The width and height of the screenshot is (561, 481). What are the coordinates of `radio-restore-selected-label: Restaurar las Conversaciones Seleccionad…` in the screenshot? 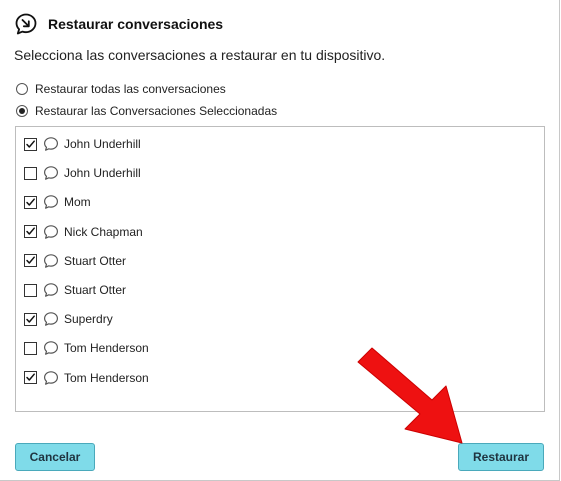 It's located at (156, 111).